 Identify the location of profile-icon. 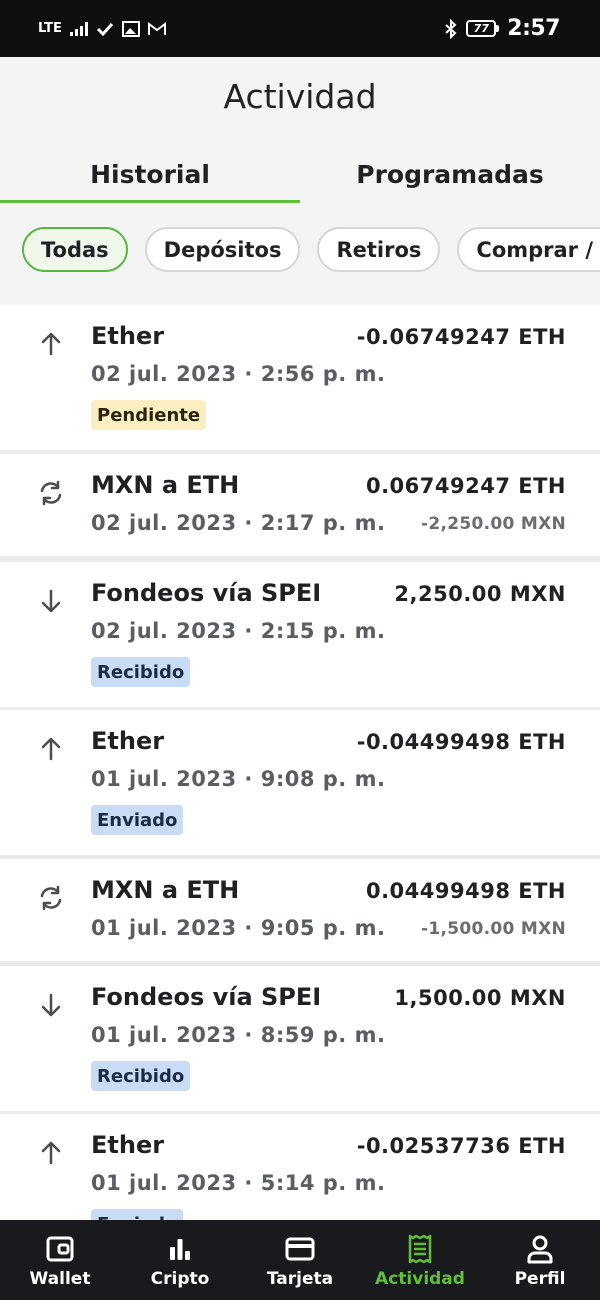
(540, 1249).